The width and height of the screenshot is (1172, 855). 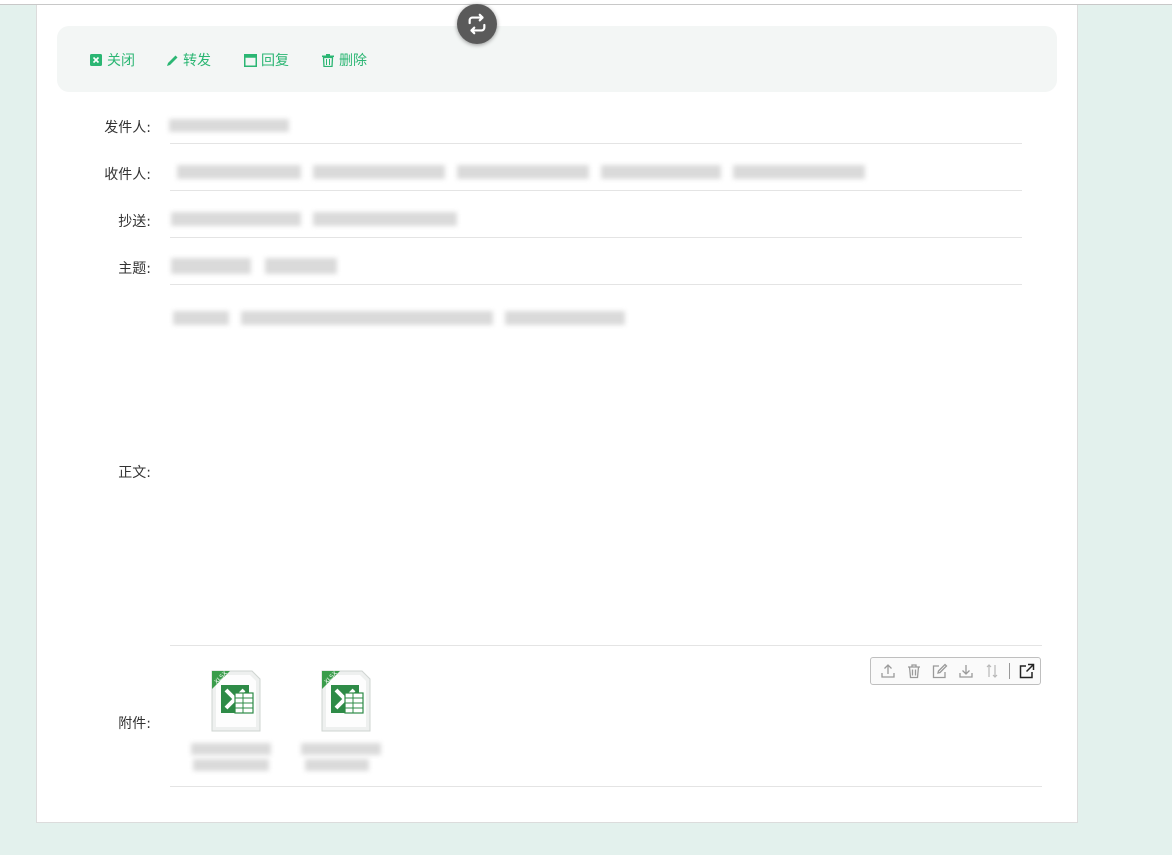 I want to click on pencil-icon, so click(x=172, y=60).